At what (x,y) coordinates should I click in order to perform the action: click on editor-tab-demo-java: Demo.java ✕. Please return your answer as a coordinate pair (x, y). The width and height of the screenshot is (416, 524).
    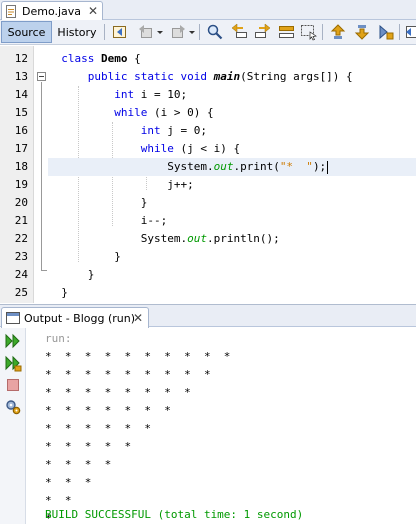
    Looking at the image, I should click on (52, 10).